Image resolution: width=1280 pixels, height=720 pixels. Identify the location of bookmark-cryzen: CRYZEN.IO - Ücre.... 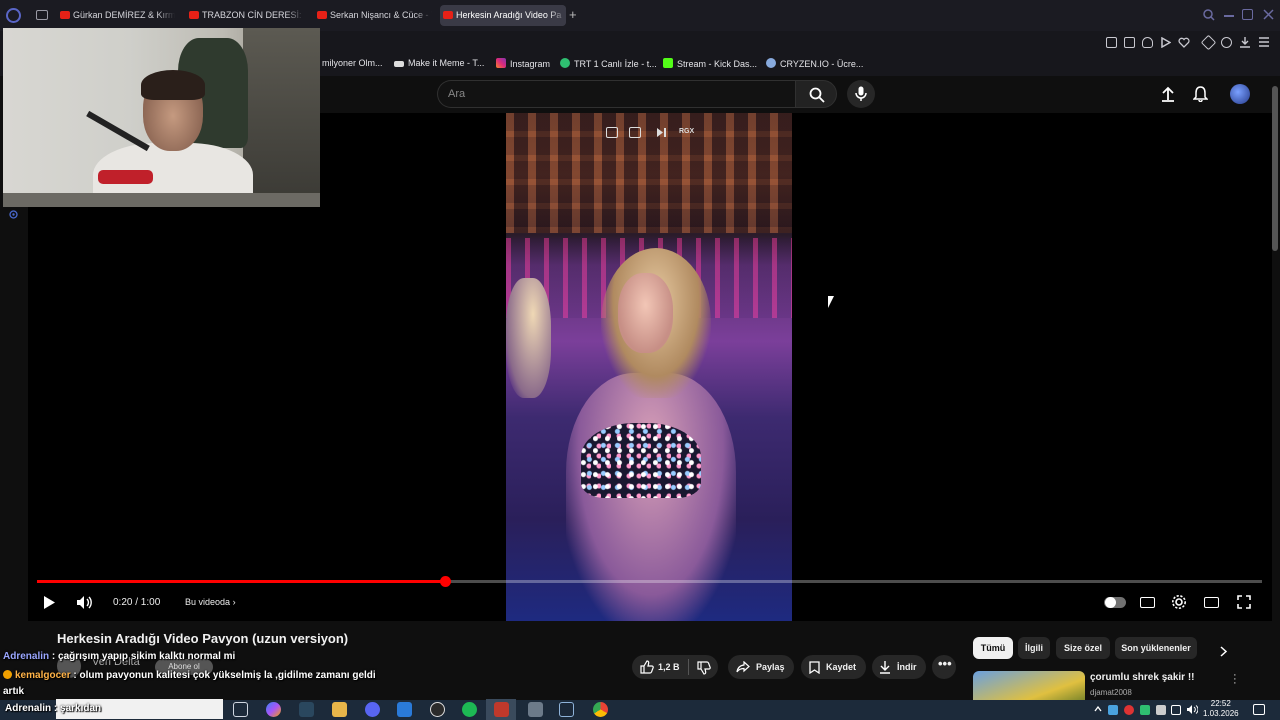
(814, 63).